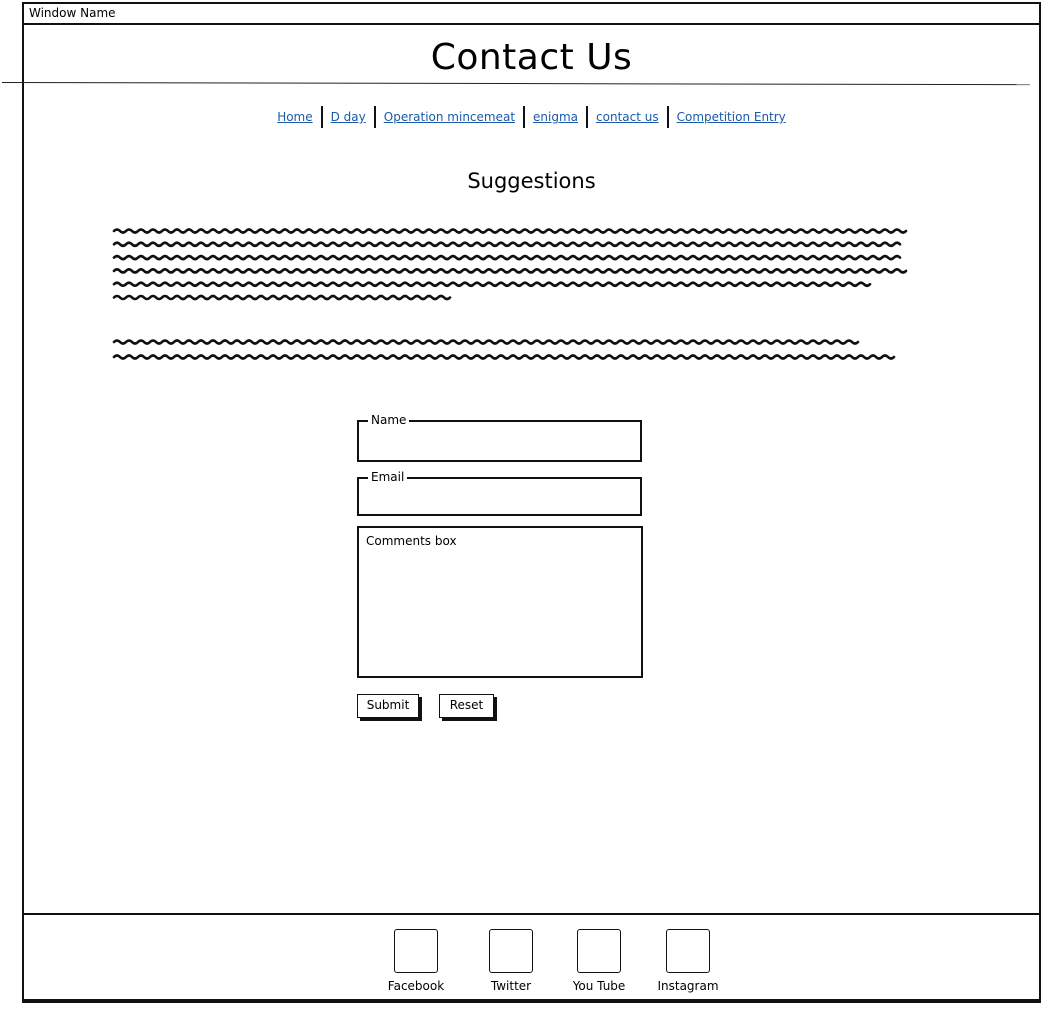  What do you see at coordinates (388, 477) in the screenshot?
I see `email-field-label: Email` at bounding box center [388, 477].